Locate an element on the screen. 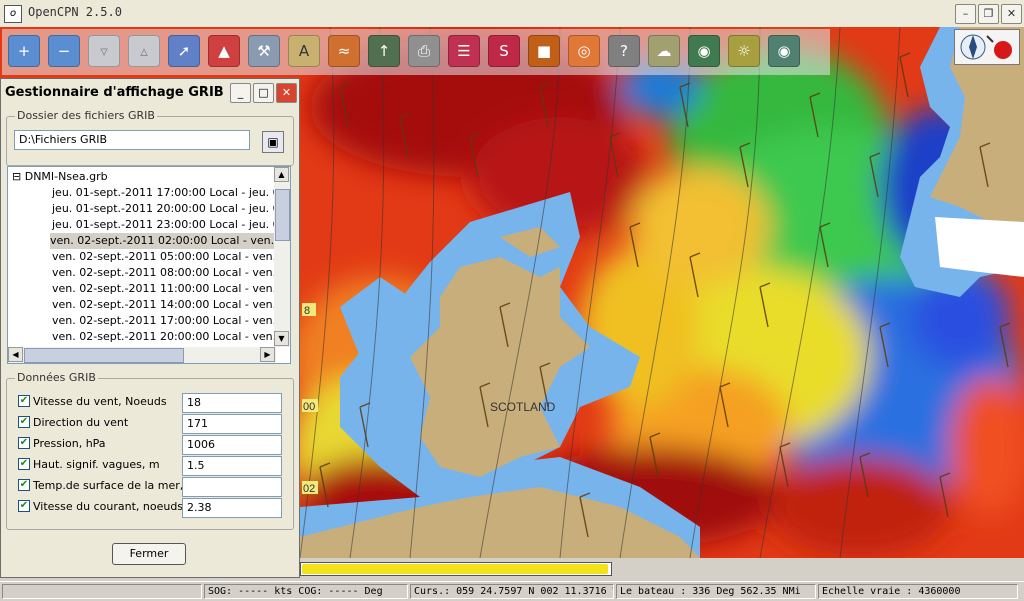 The width and height of the screenshot is (1024, 601). wrench-icon: ⚒ is located at coordinates (264, 51).